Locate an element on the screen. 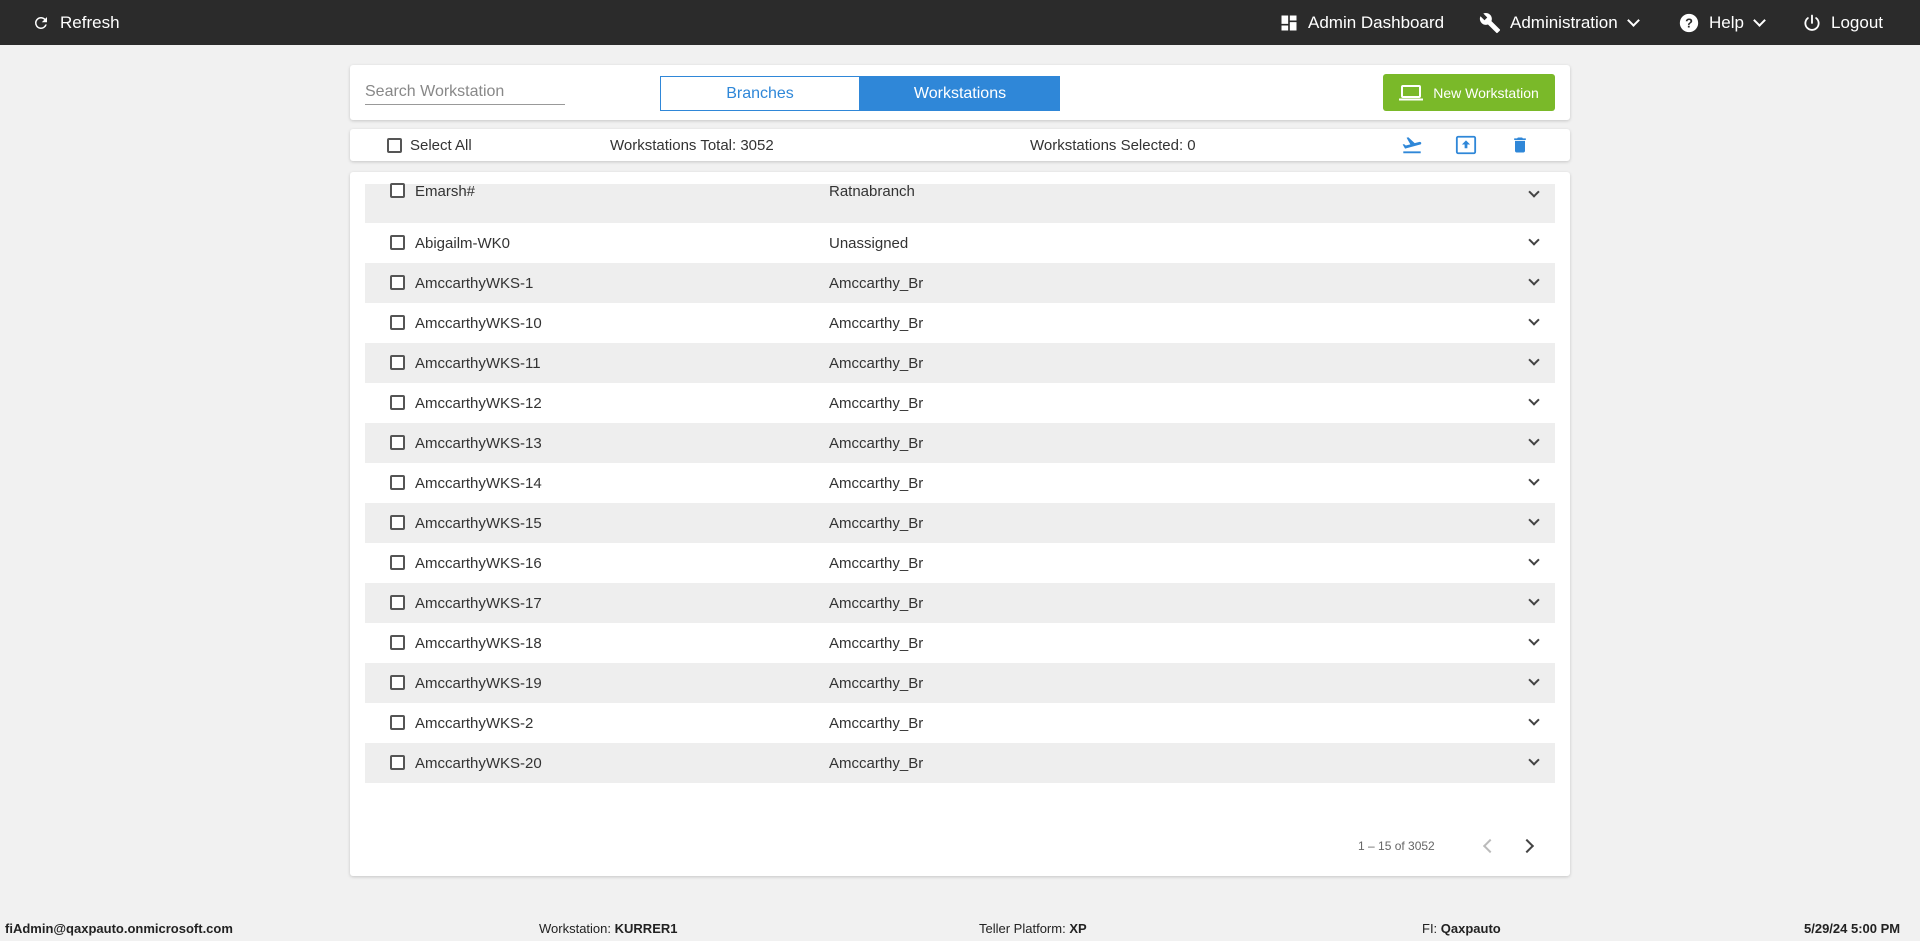 Image resolution: width=1920 pixels, height=941 pixels. new-workstation-button: New Workstation is located at coordinates (1469, 92).